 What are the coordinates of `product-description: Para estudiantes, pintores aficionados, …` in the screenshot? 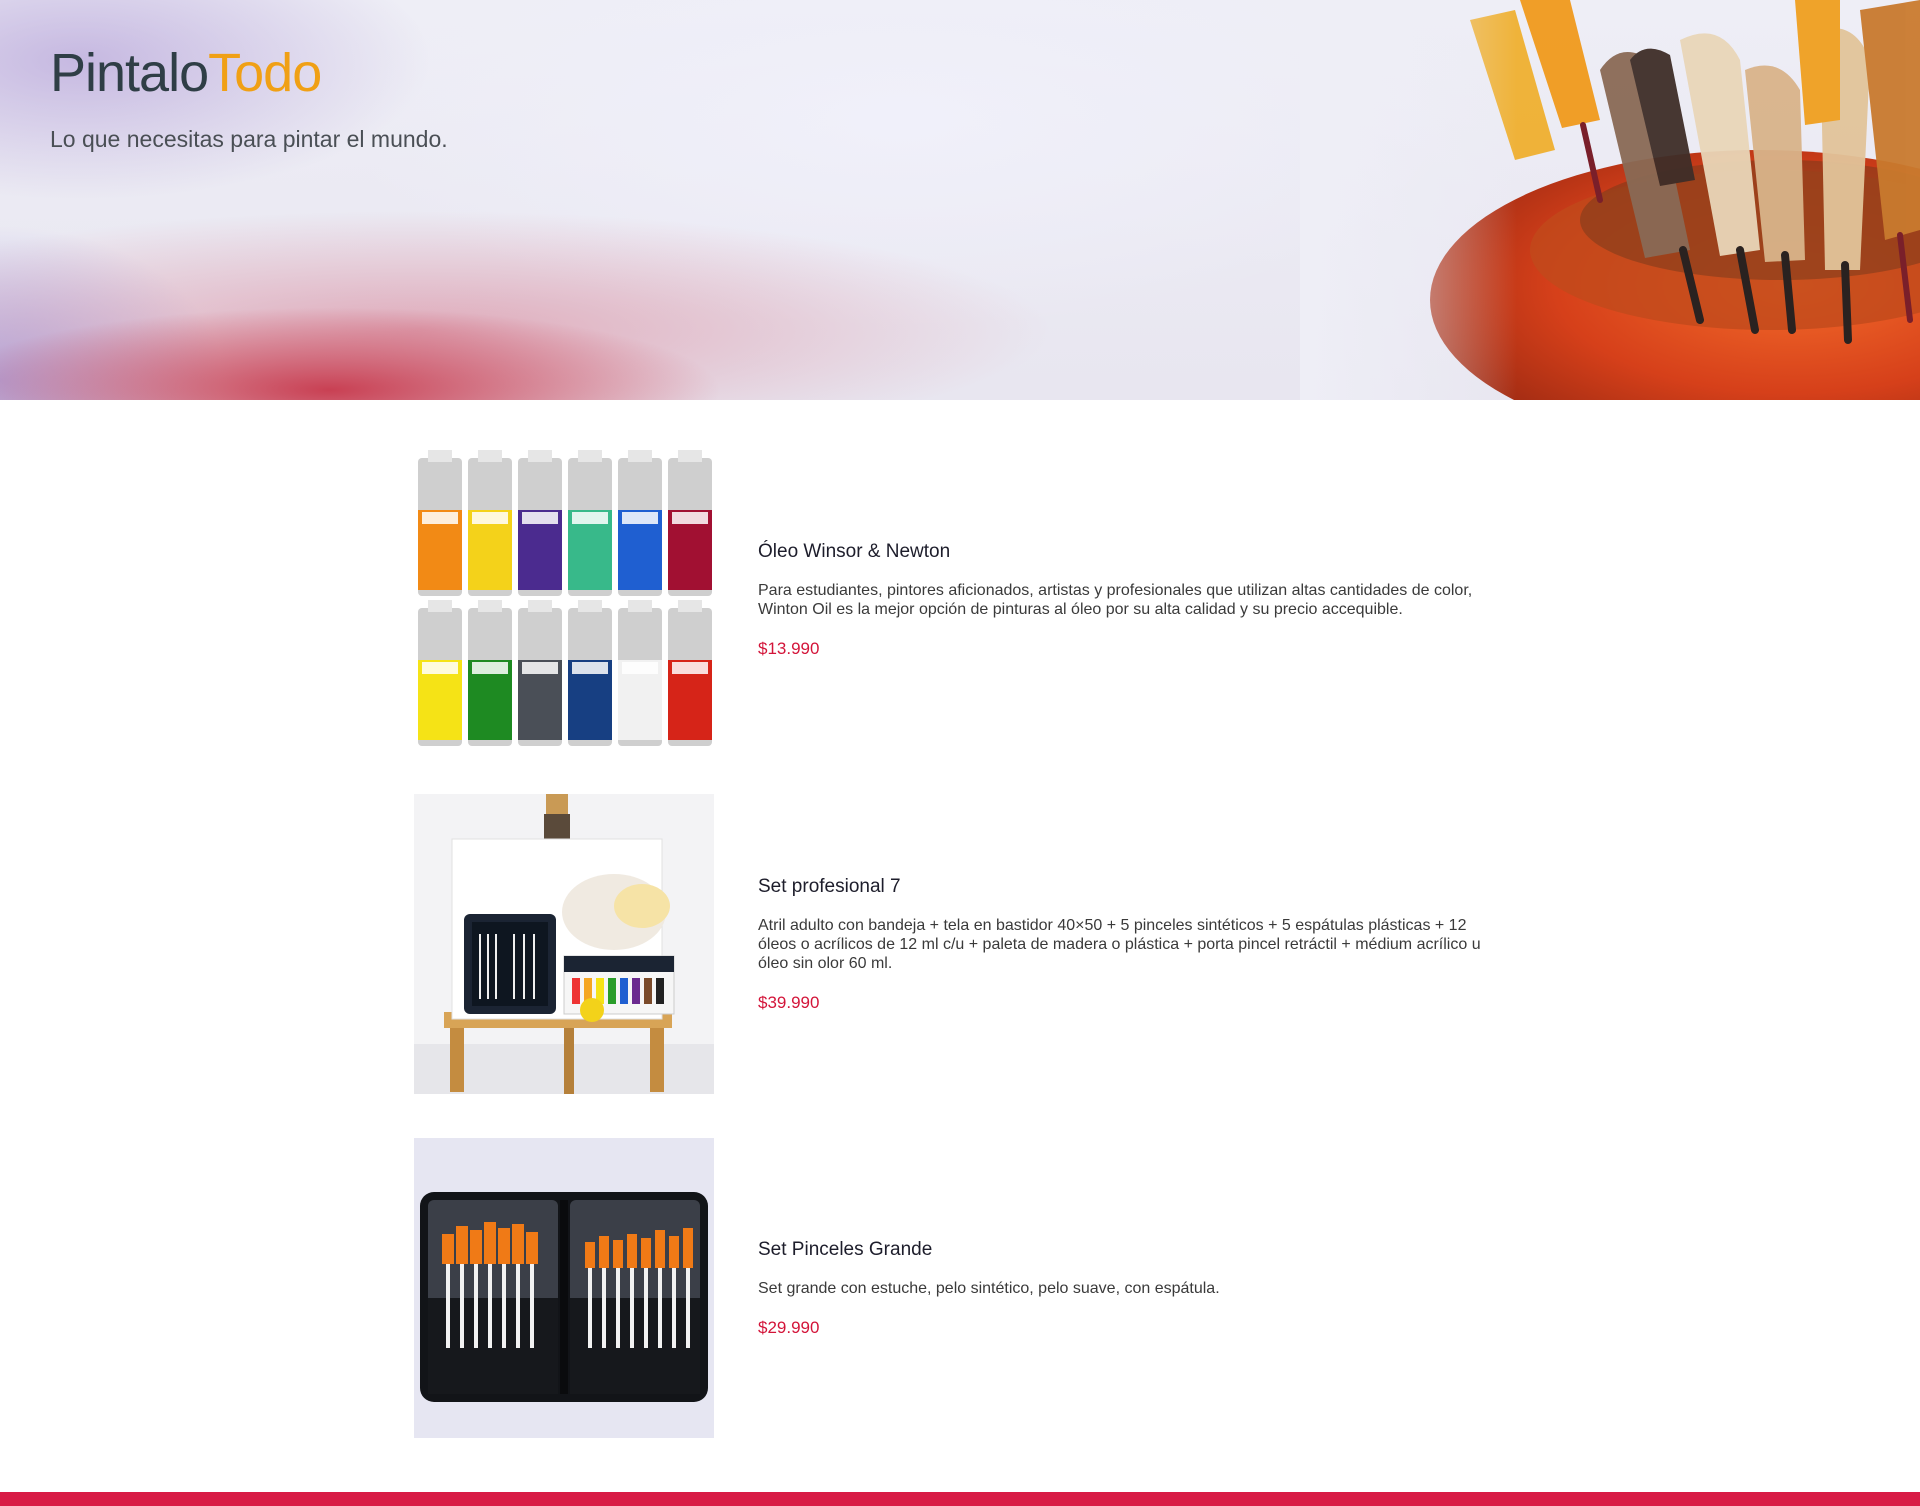 It's located at (1115, 600).